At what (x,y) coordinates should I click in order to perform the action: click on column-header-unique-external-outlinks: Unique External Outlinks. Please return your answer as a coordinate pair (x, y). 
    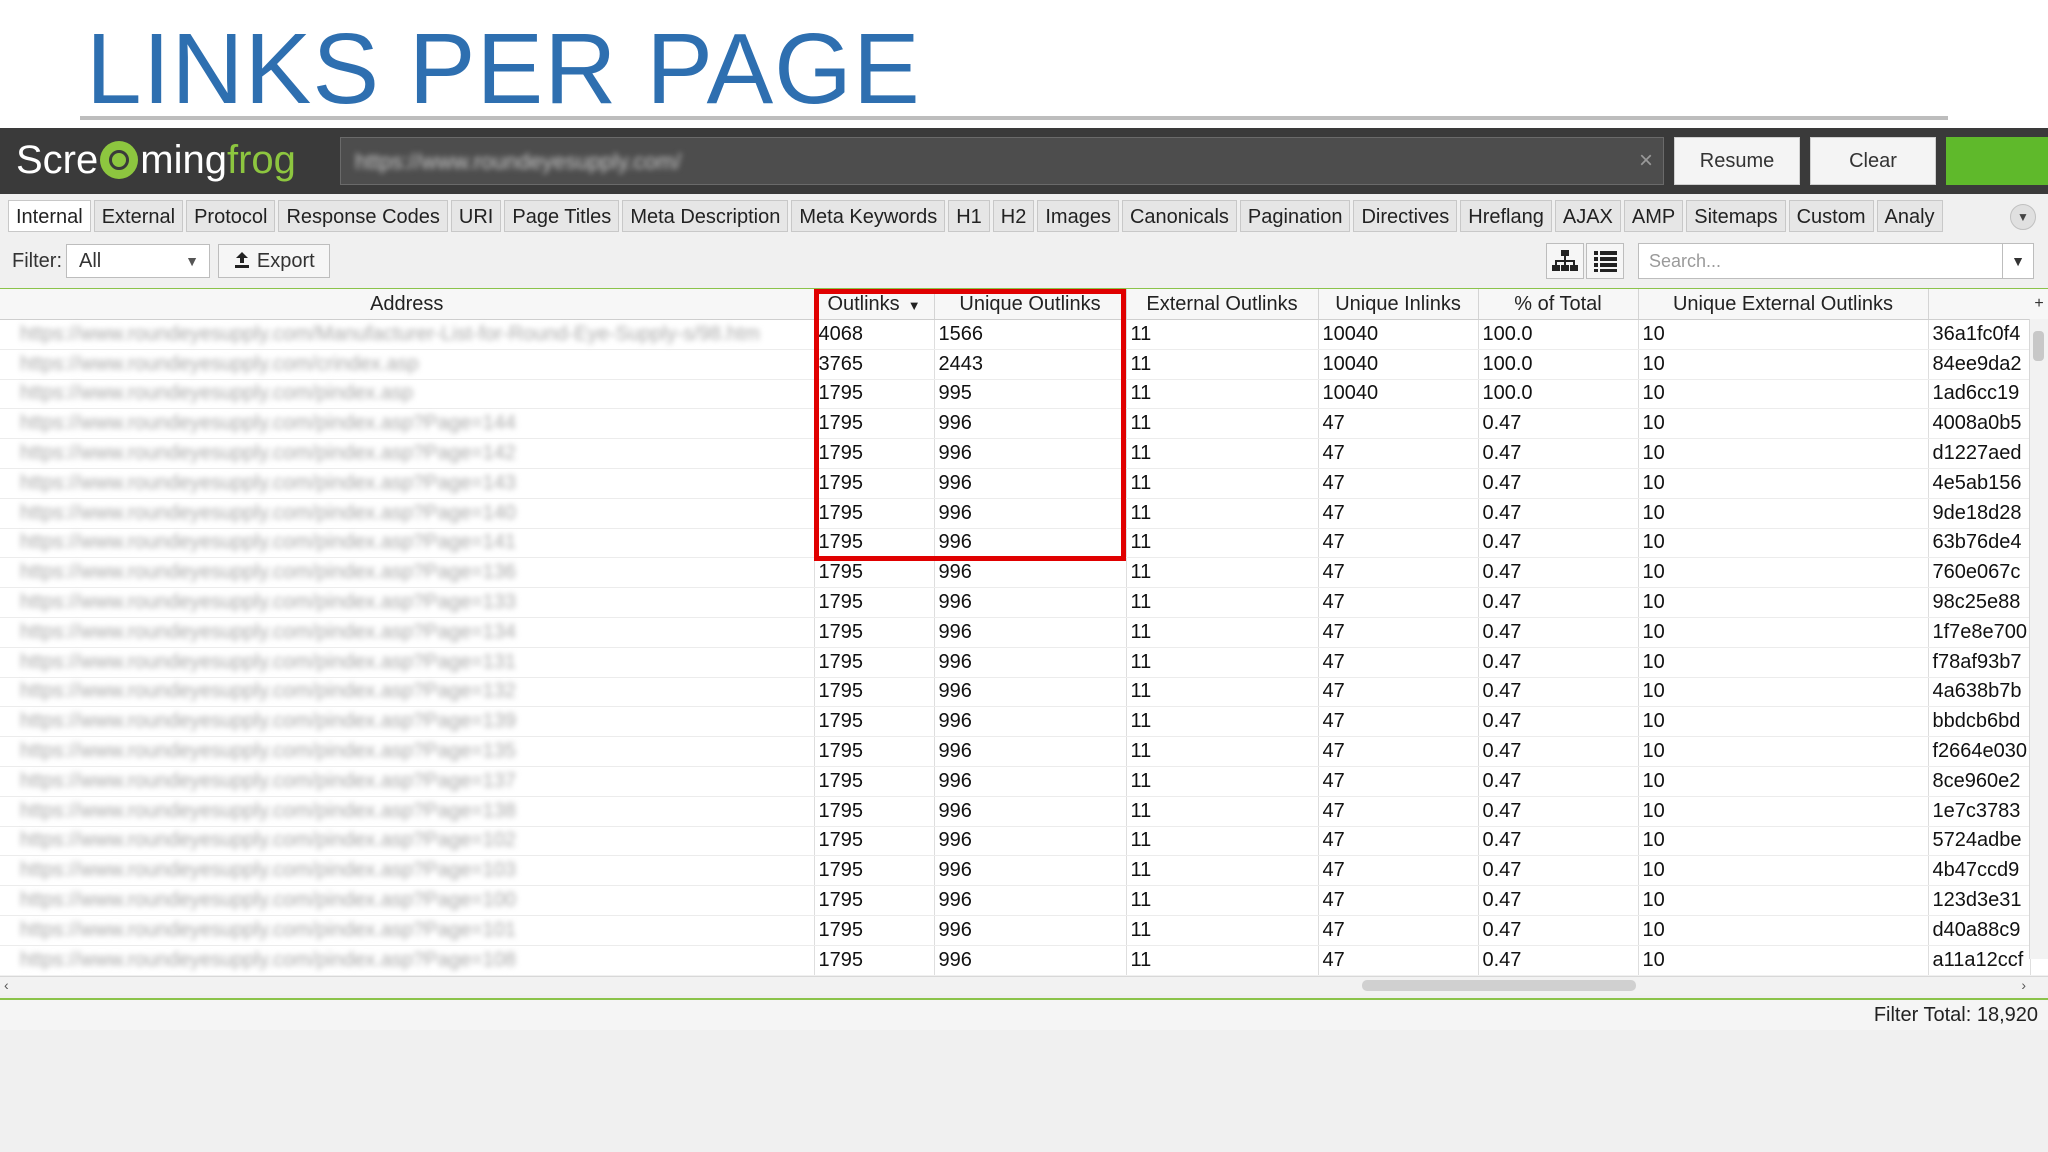
    Looking at the image, I should click on (1783, 304).